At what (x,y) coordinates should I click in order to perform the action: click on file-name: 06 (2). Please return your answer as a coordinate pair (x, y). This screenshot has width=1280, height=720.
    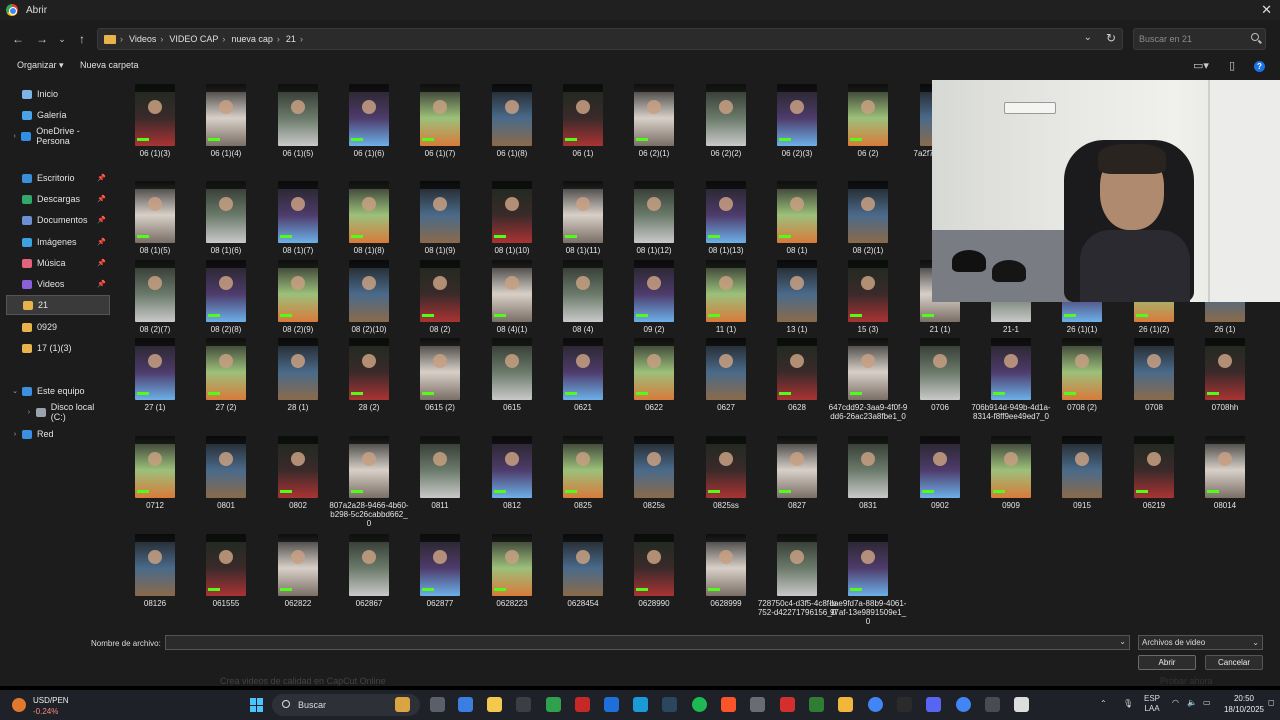
    Looking at the image, I should click on (868, 153).